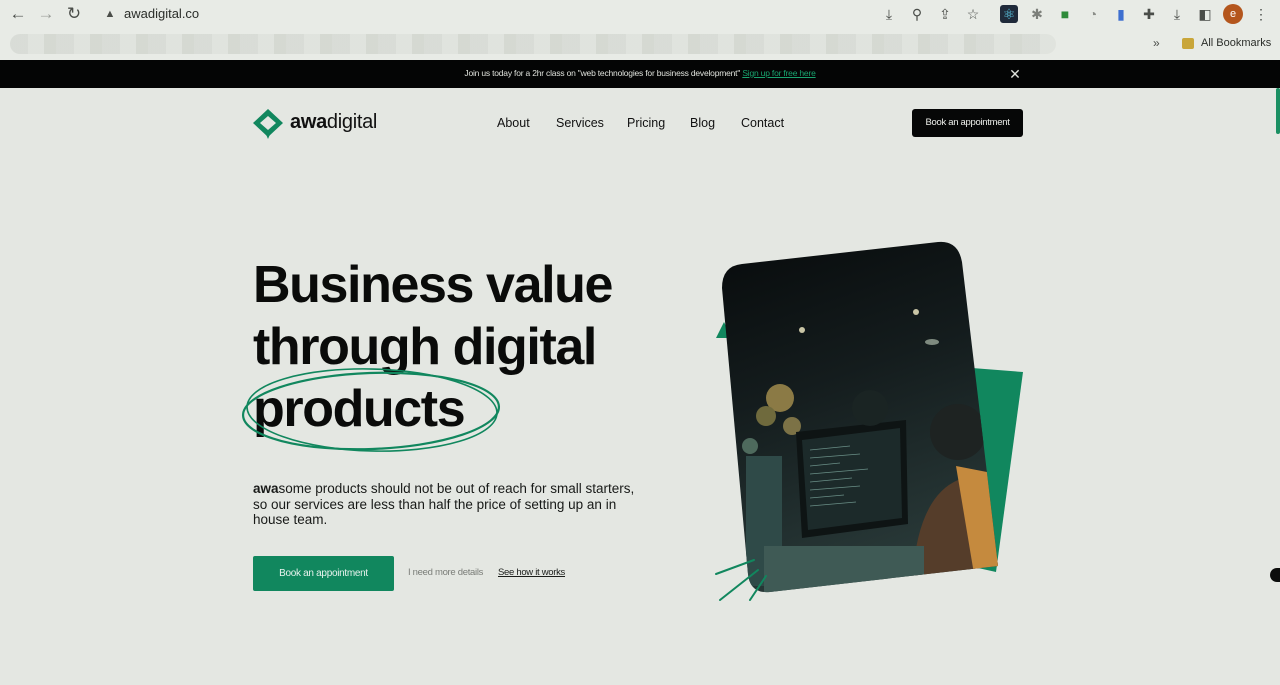  Describe the element at coordinates (945, 14) in the screenshot. I see `share-icon: ⇪` at that location.